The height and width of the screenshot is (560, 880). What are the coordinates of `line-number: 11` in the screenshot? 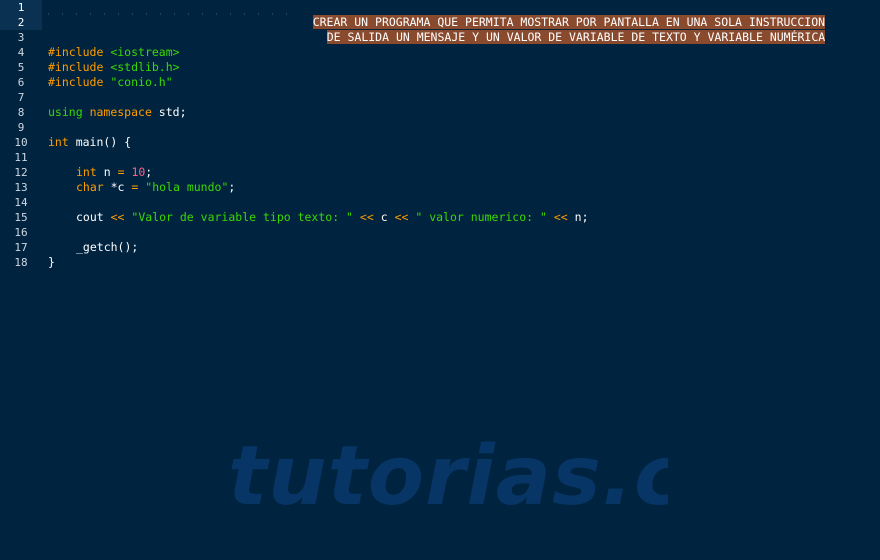 It's located at (21, 157).